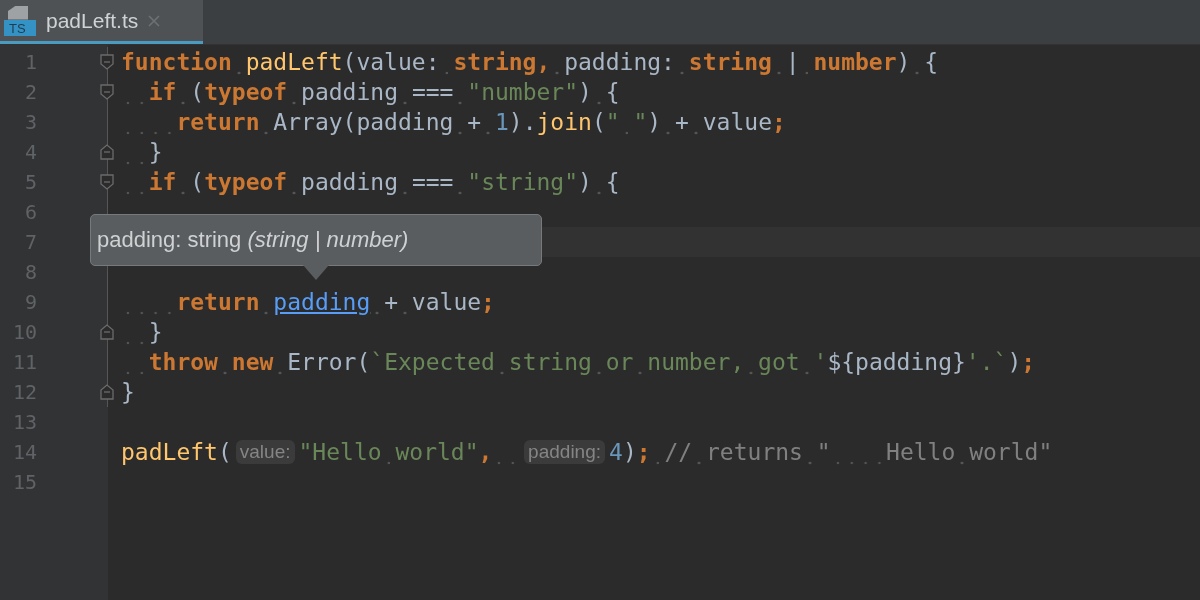 The width and height of the screenshot is (1200, 600). Describe the element at coordinates (20, 20) in the screenshot. I see `typescript-file-icon: TS` at that location.